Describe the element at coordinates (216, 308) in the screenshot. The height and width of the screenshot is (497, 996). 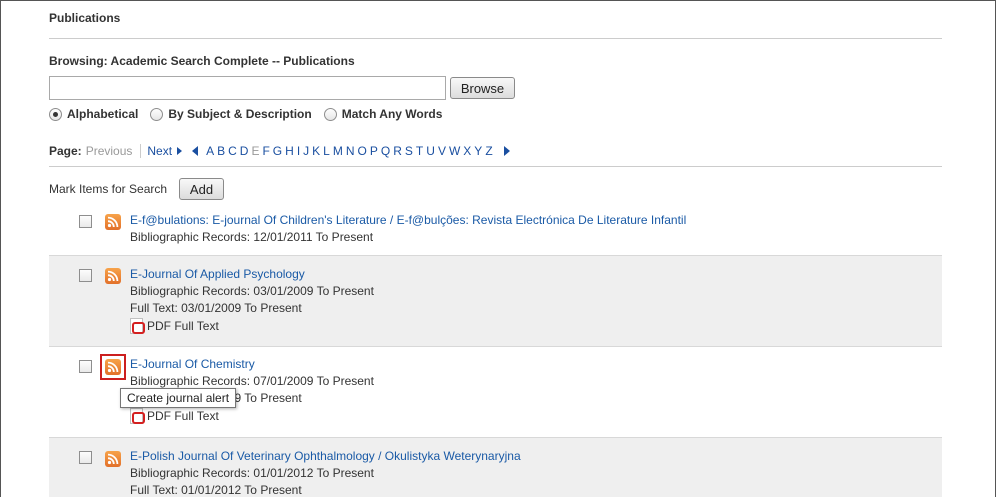
I see `full-text-dates: Full Text: 03/01/2009 To Present` at that location.